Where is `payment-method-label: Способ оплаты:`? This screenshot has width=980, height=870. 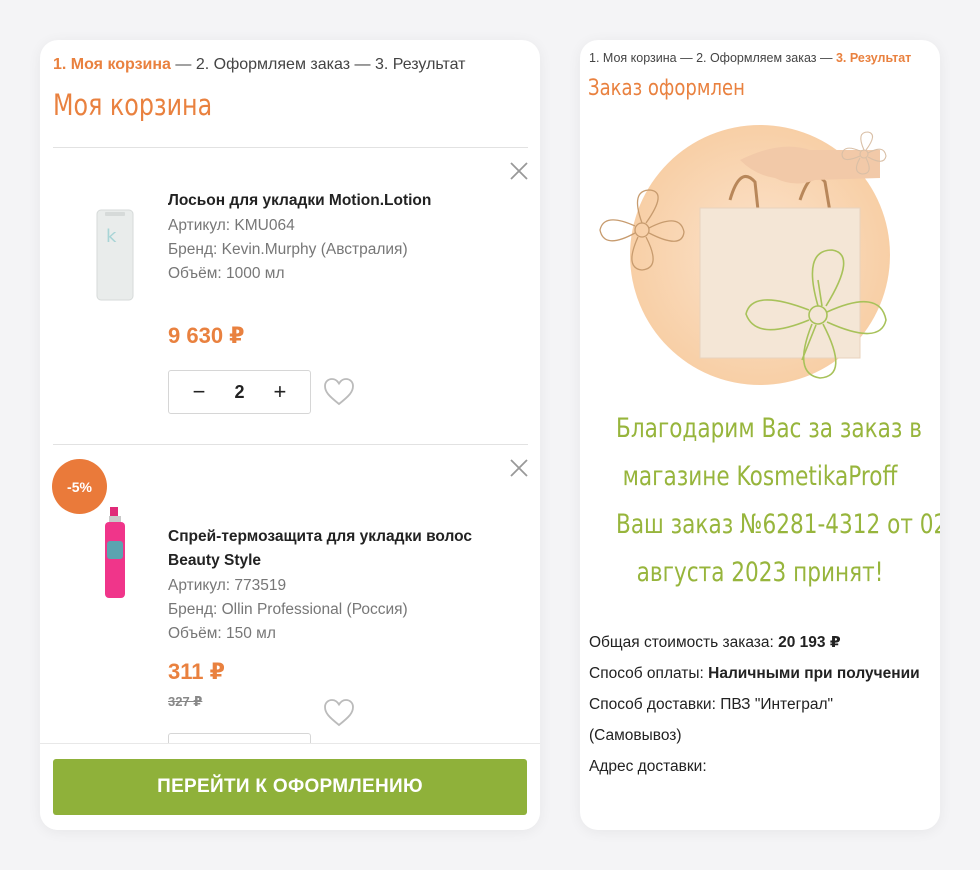 payment-method-label: Способ оплаты: is located at coordinates (646, 673).